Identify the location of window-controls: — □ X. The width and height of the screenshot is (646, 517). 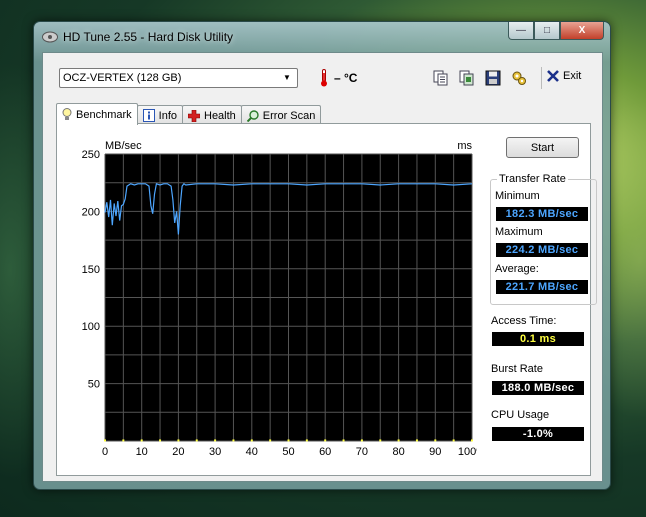
(556, 31).